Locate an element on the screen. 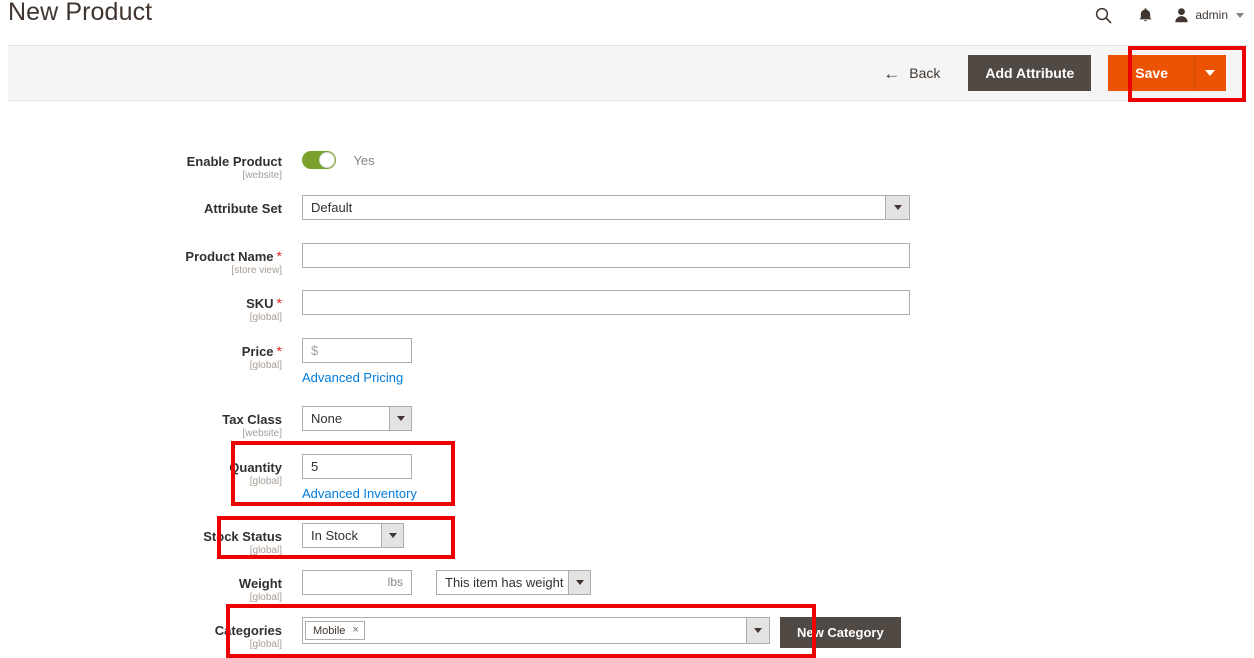 The image size is (1254, 658). categories-multiselect: Mobile × is located at coordinates (536, 630).